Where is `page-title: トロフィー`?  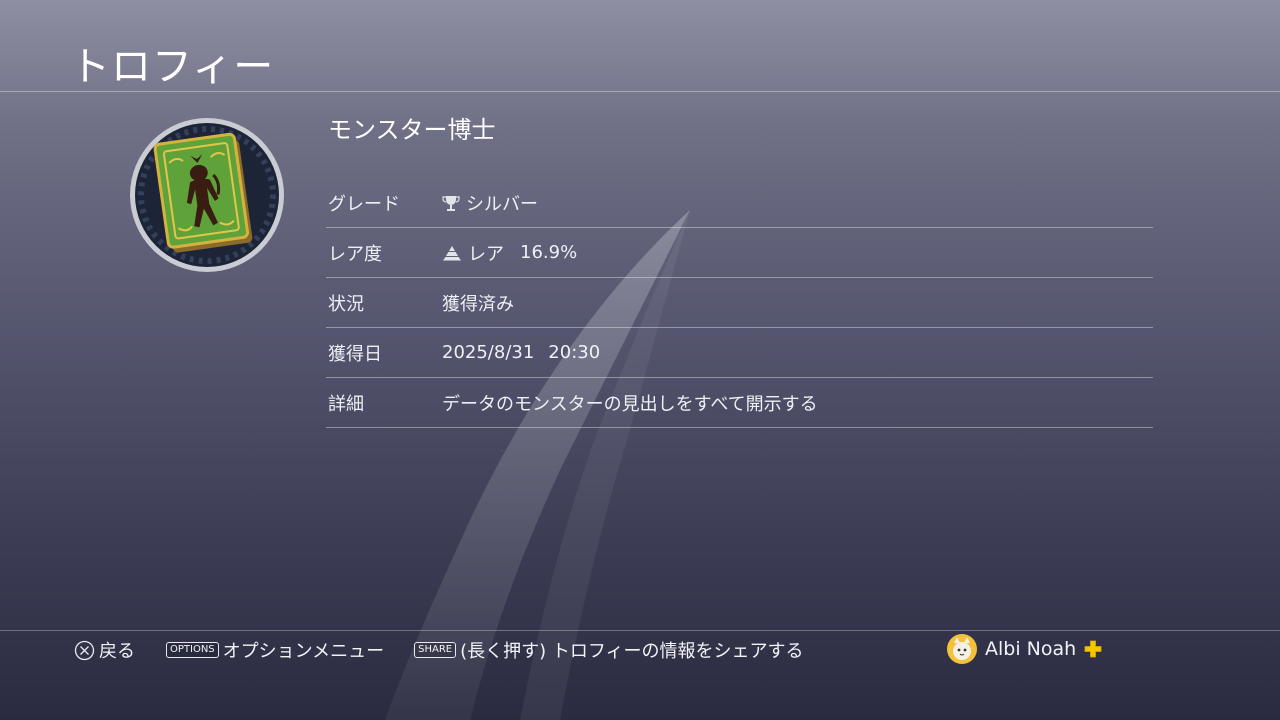
page-title: トロフィー is located at coordinates (172, 67).